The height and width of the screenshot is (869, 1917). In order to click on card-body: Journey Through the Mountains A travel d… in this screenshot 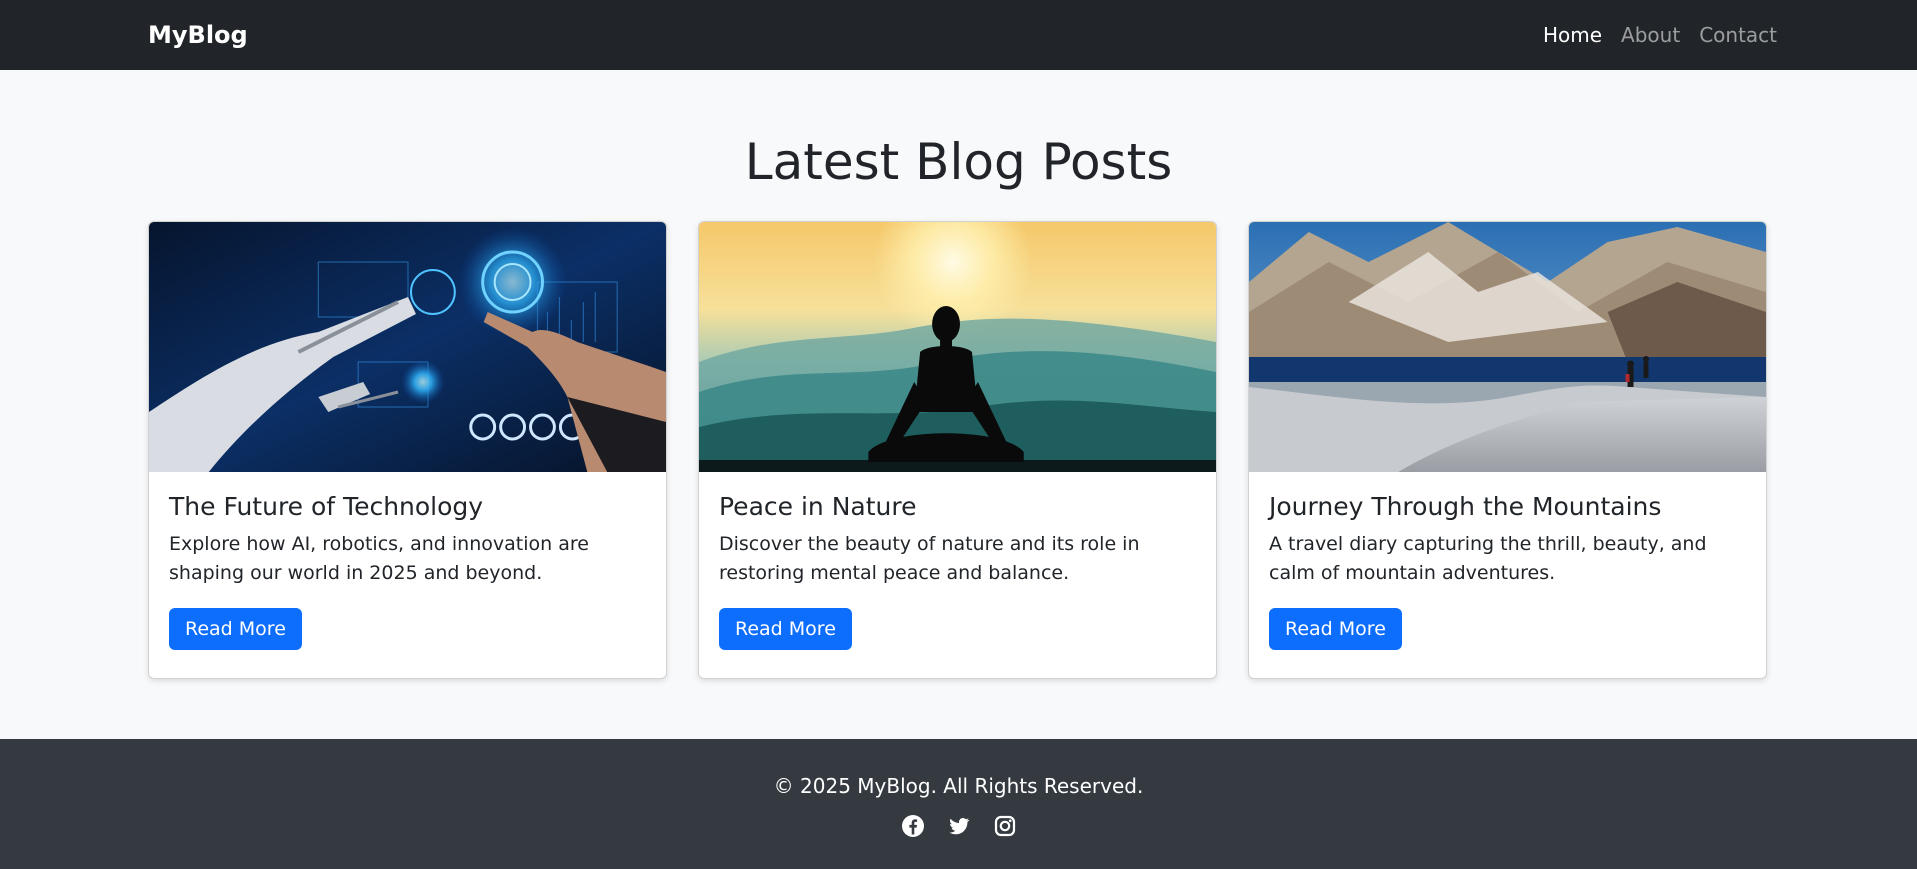, I will do `click(1507, 571)`.